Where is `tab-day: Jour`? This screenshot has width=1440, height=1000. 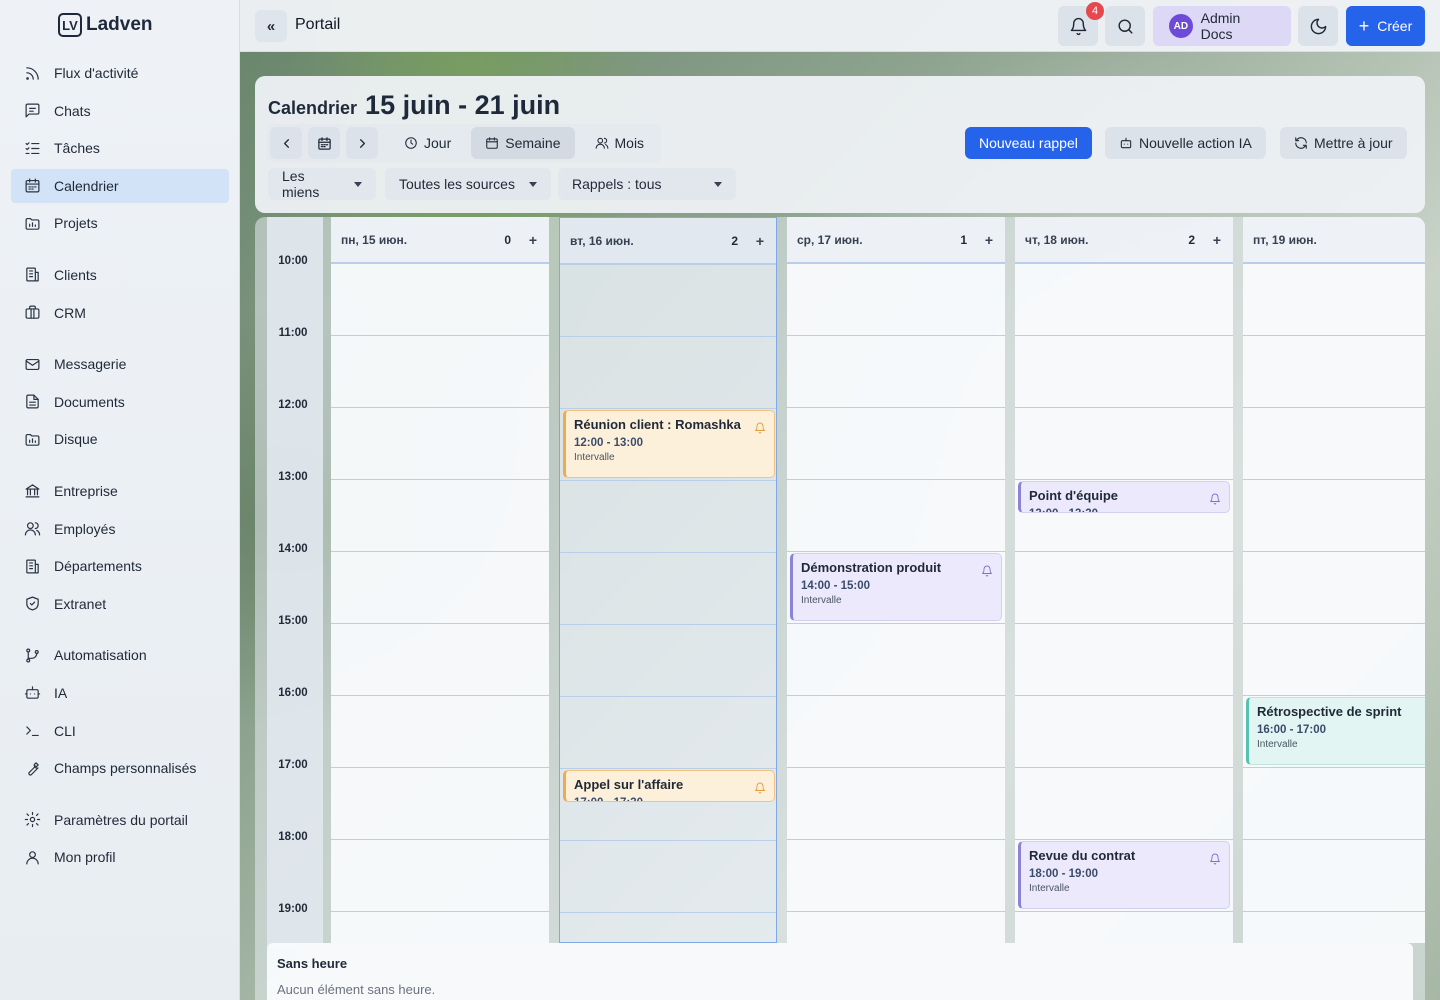
tab-day: Jour is located at coordinates (427, 143).